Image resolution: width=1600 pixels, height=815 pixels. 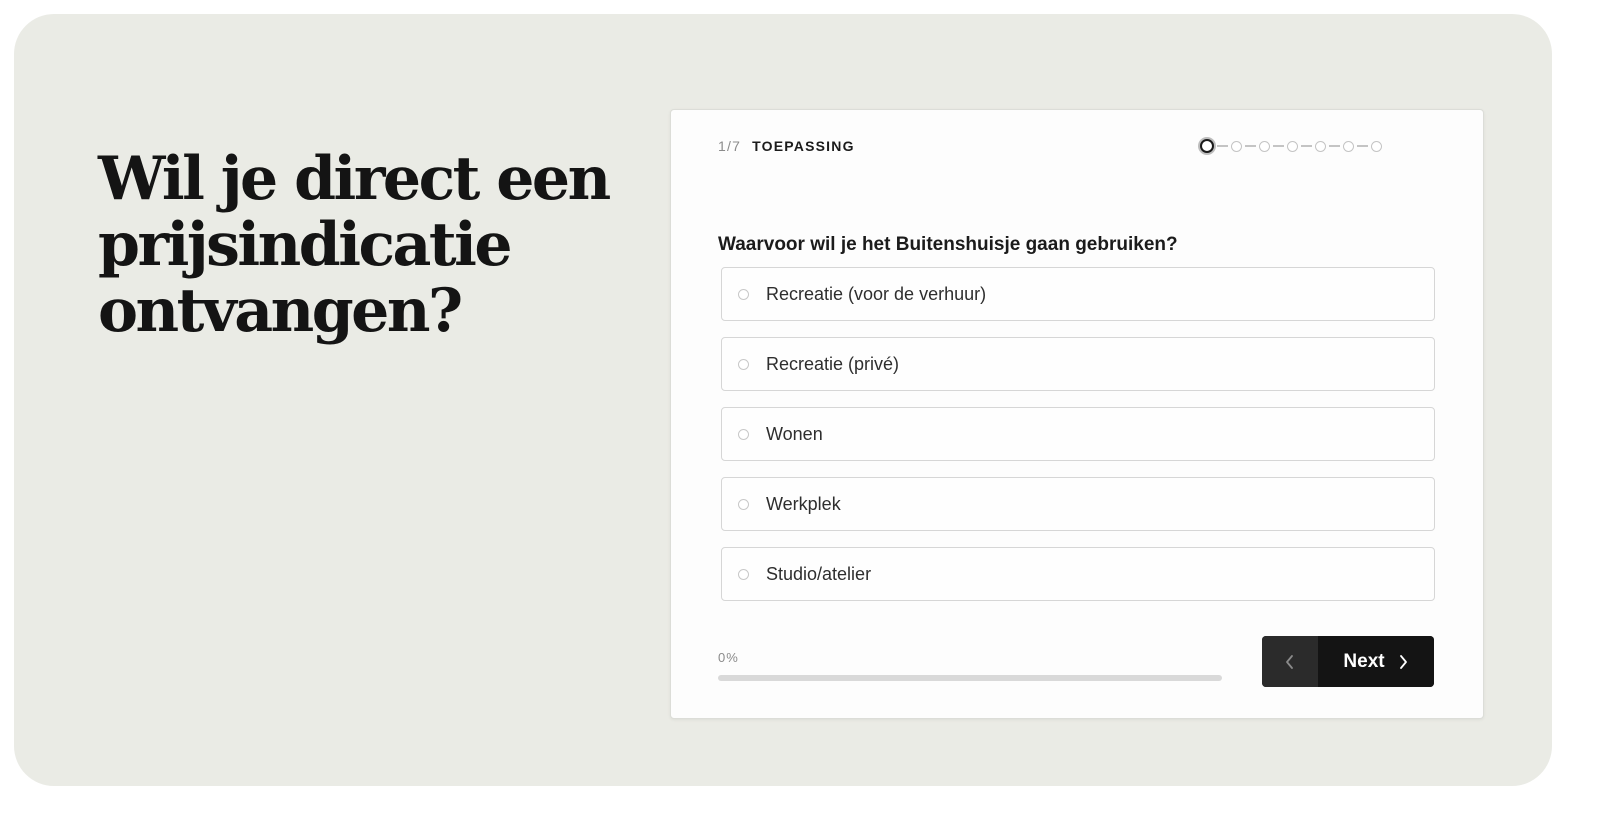 What do you see at coordinates (794, 433) in the screenshot?
I see `option-label: Wonen` at bounding box center [794, 433].